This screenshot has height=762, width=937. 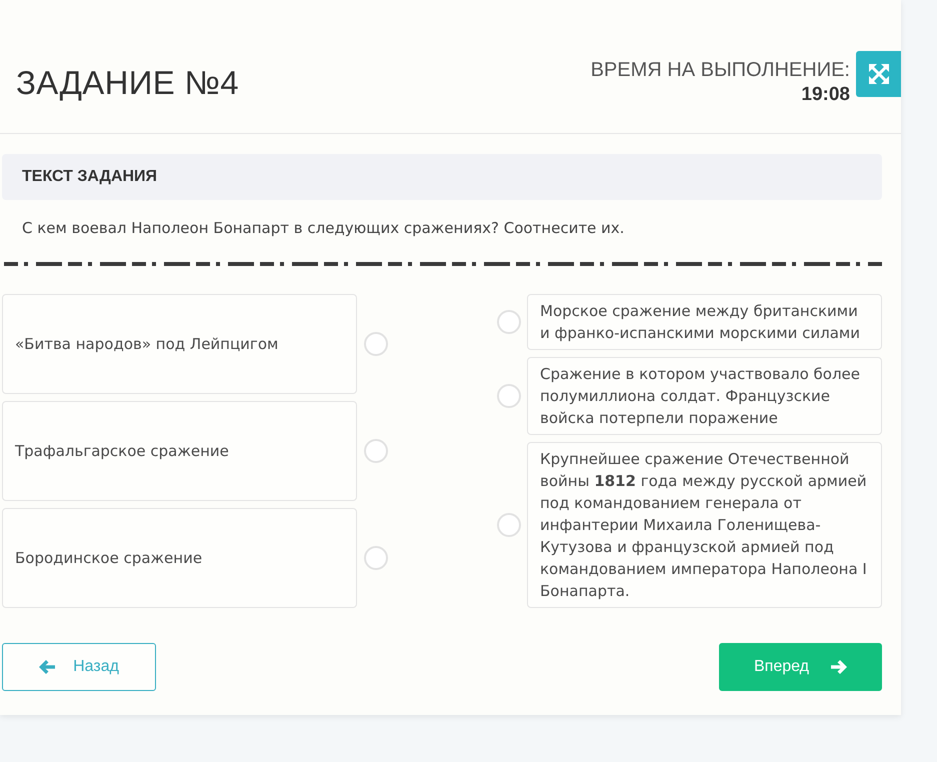 I want to click on timer-value: 19:08, so click(x=825, y=95).